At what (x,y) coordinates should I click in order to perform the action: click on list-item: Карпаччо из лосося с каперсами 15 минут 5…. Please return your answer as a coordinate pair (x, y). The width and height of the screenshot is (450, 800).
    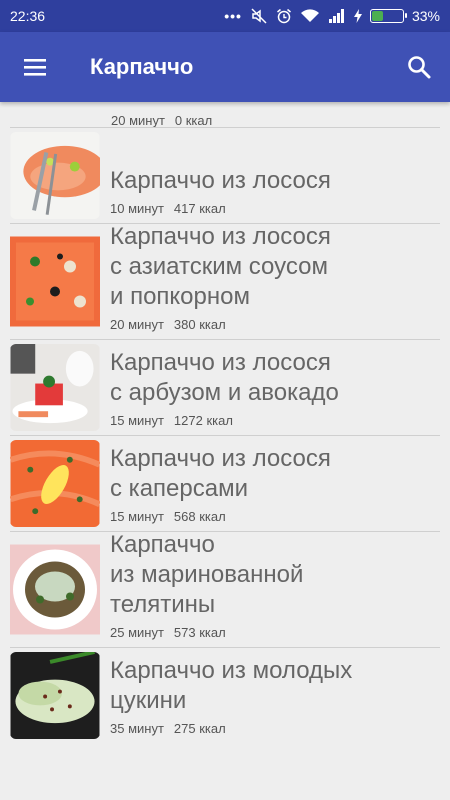
    Looking at the image, I should click on (225, 483).